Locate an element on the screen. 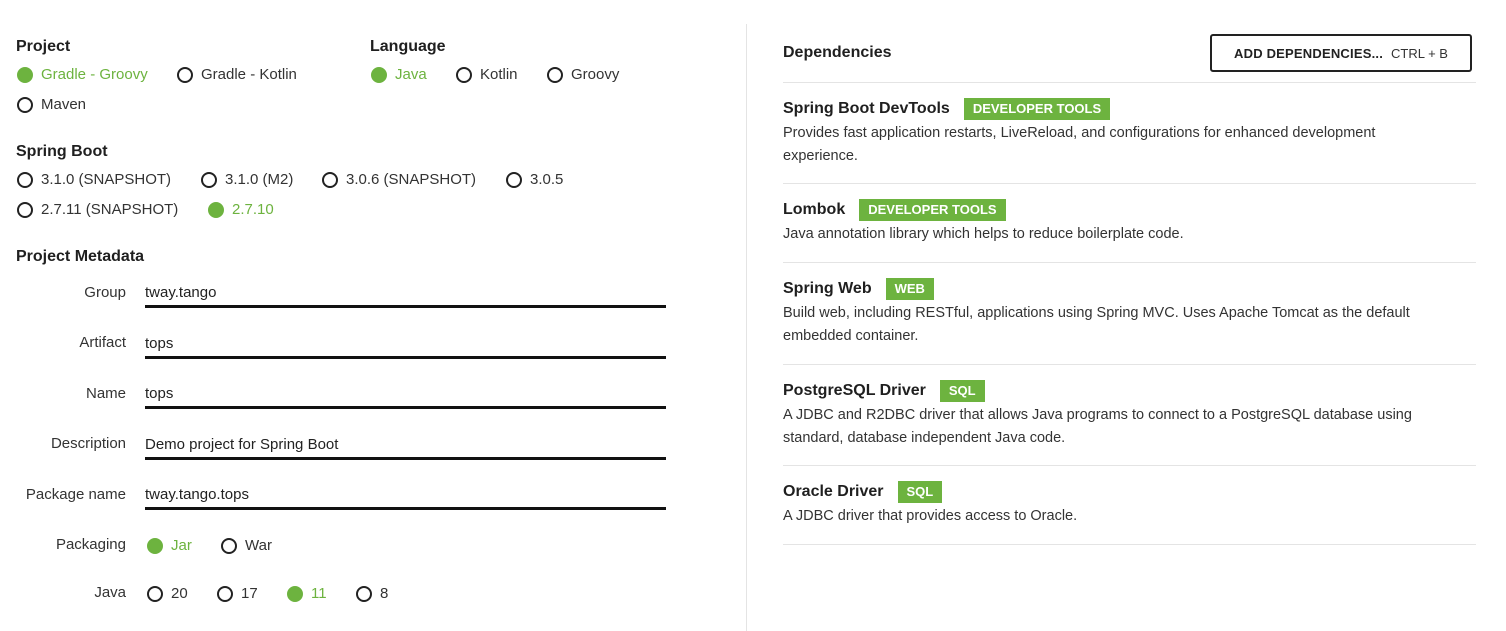  java-option-17: 17 is located at coordinates (237, 593).